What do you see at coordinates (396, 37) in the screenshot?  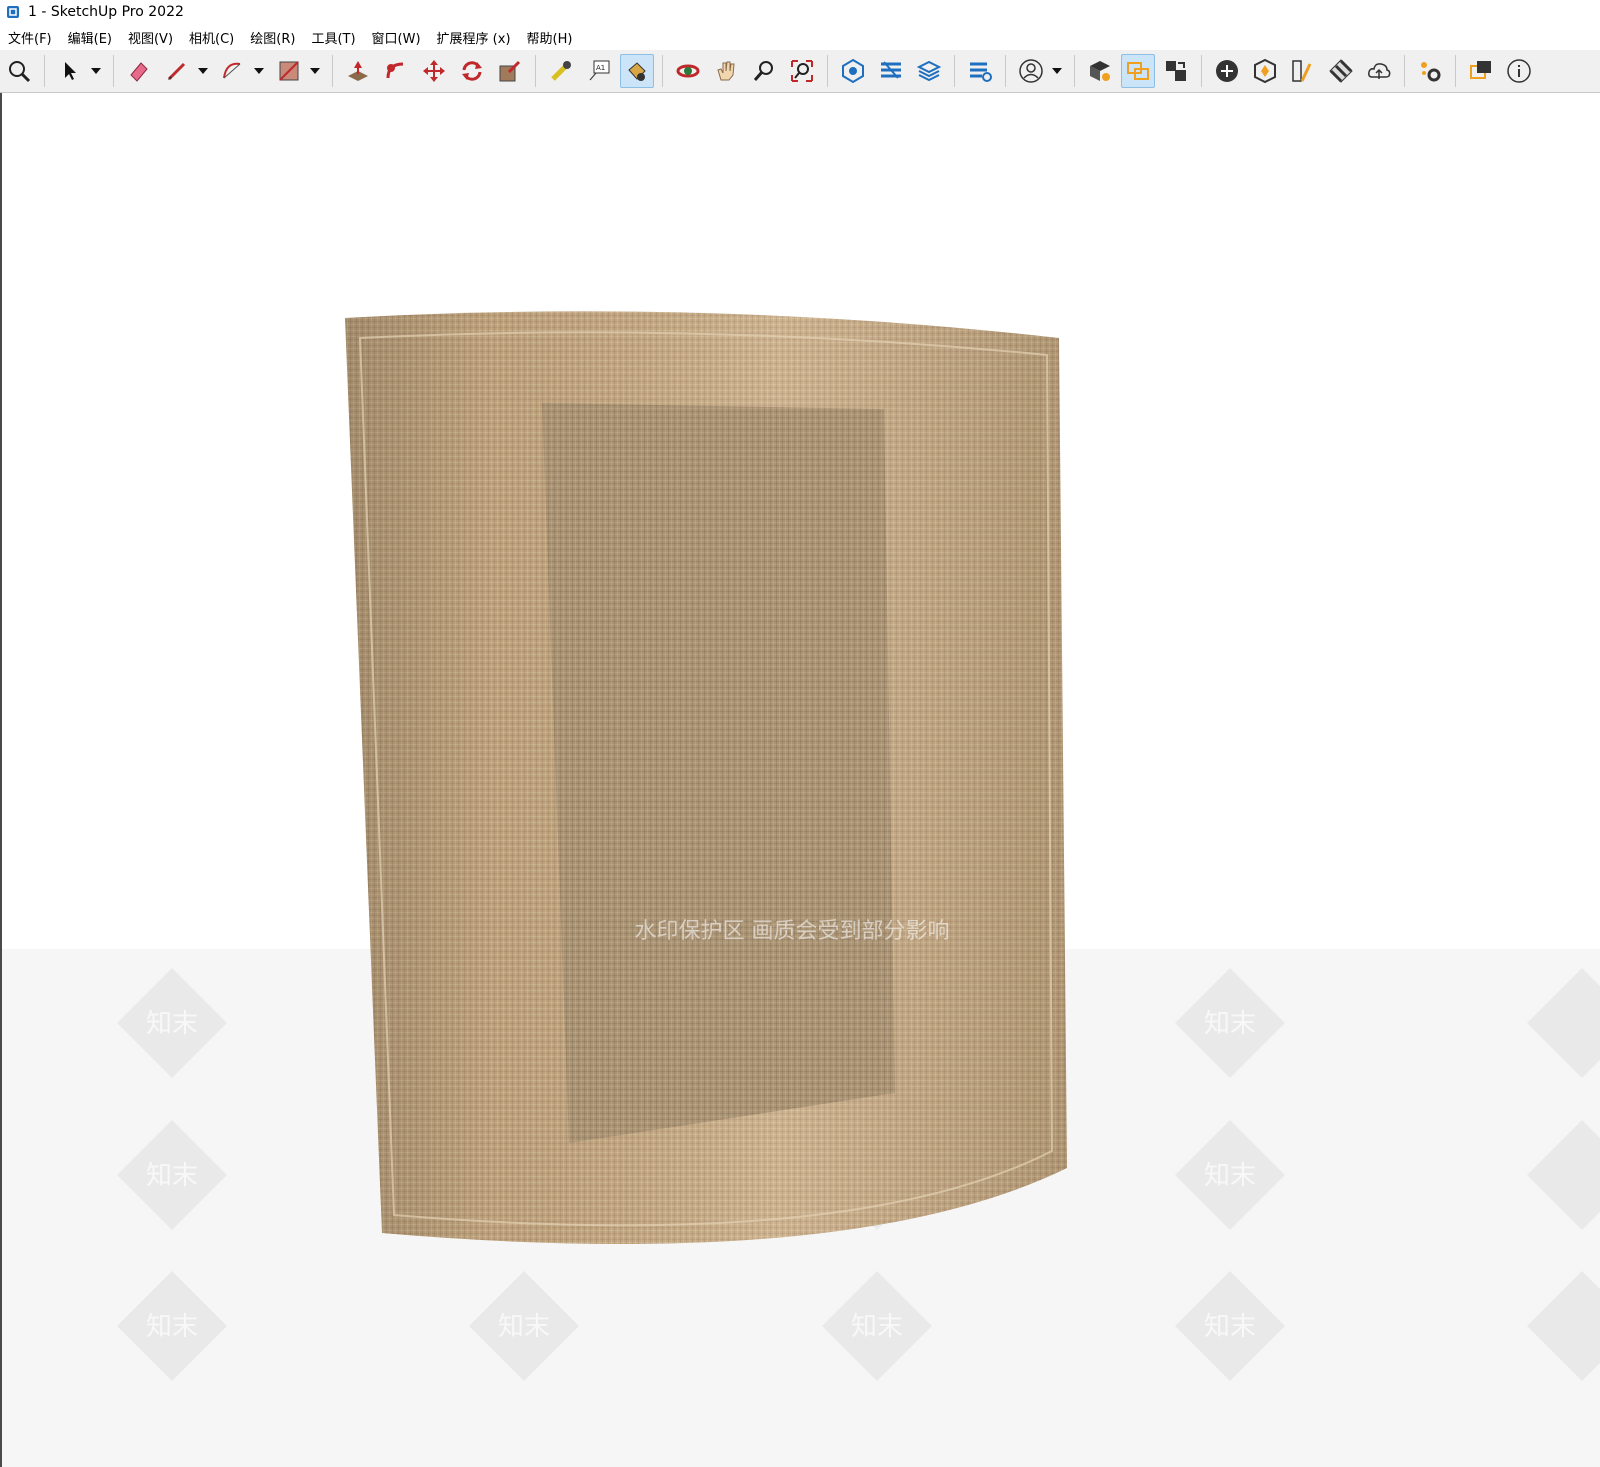 I see `menu-window: 窗口(W)` at bounding box center [396, 37].